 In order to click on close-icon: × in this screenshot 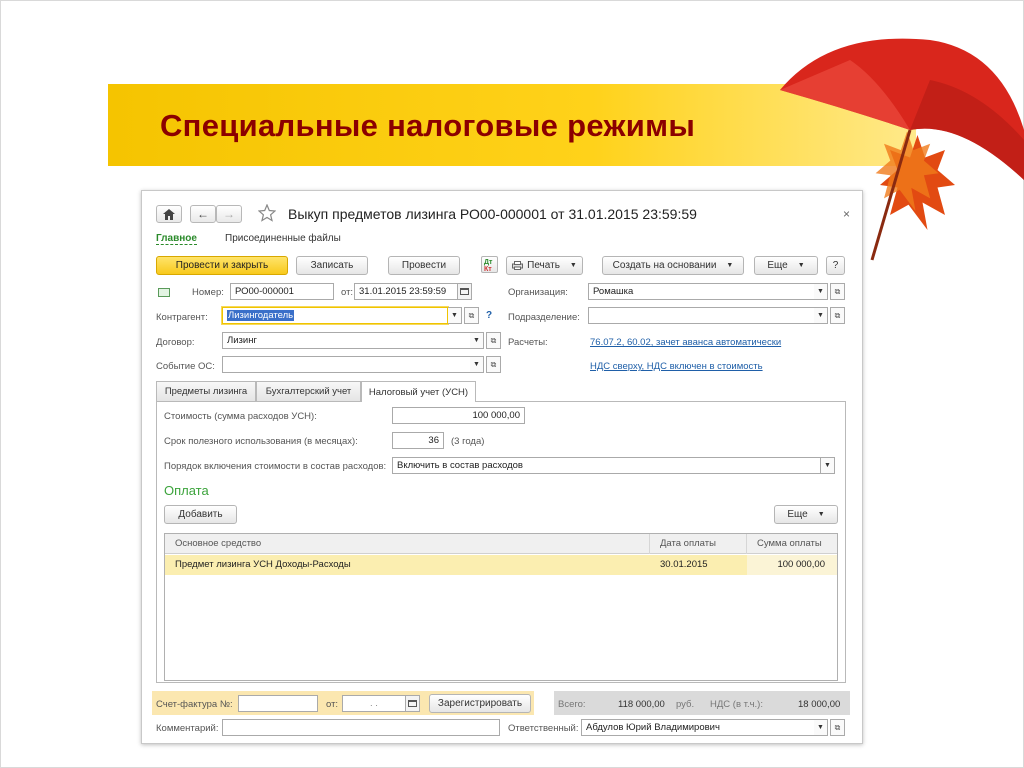, I will do `click(846, 214)`.